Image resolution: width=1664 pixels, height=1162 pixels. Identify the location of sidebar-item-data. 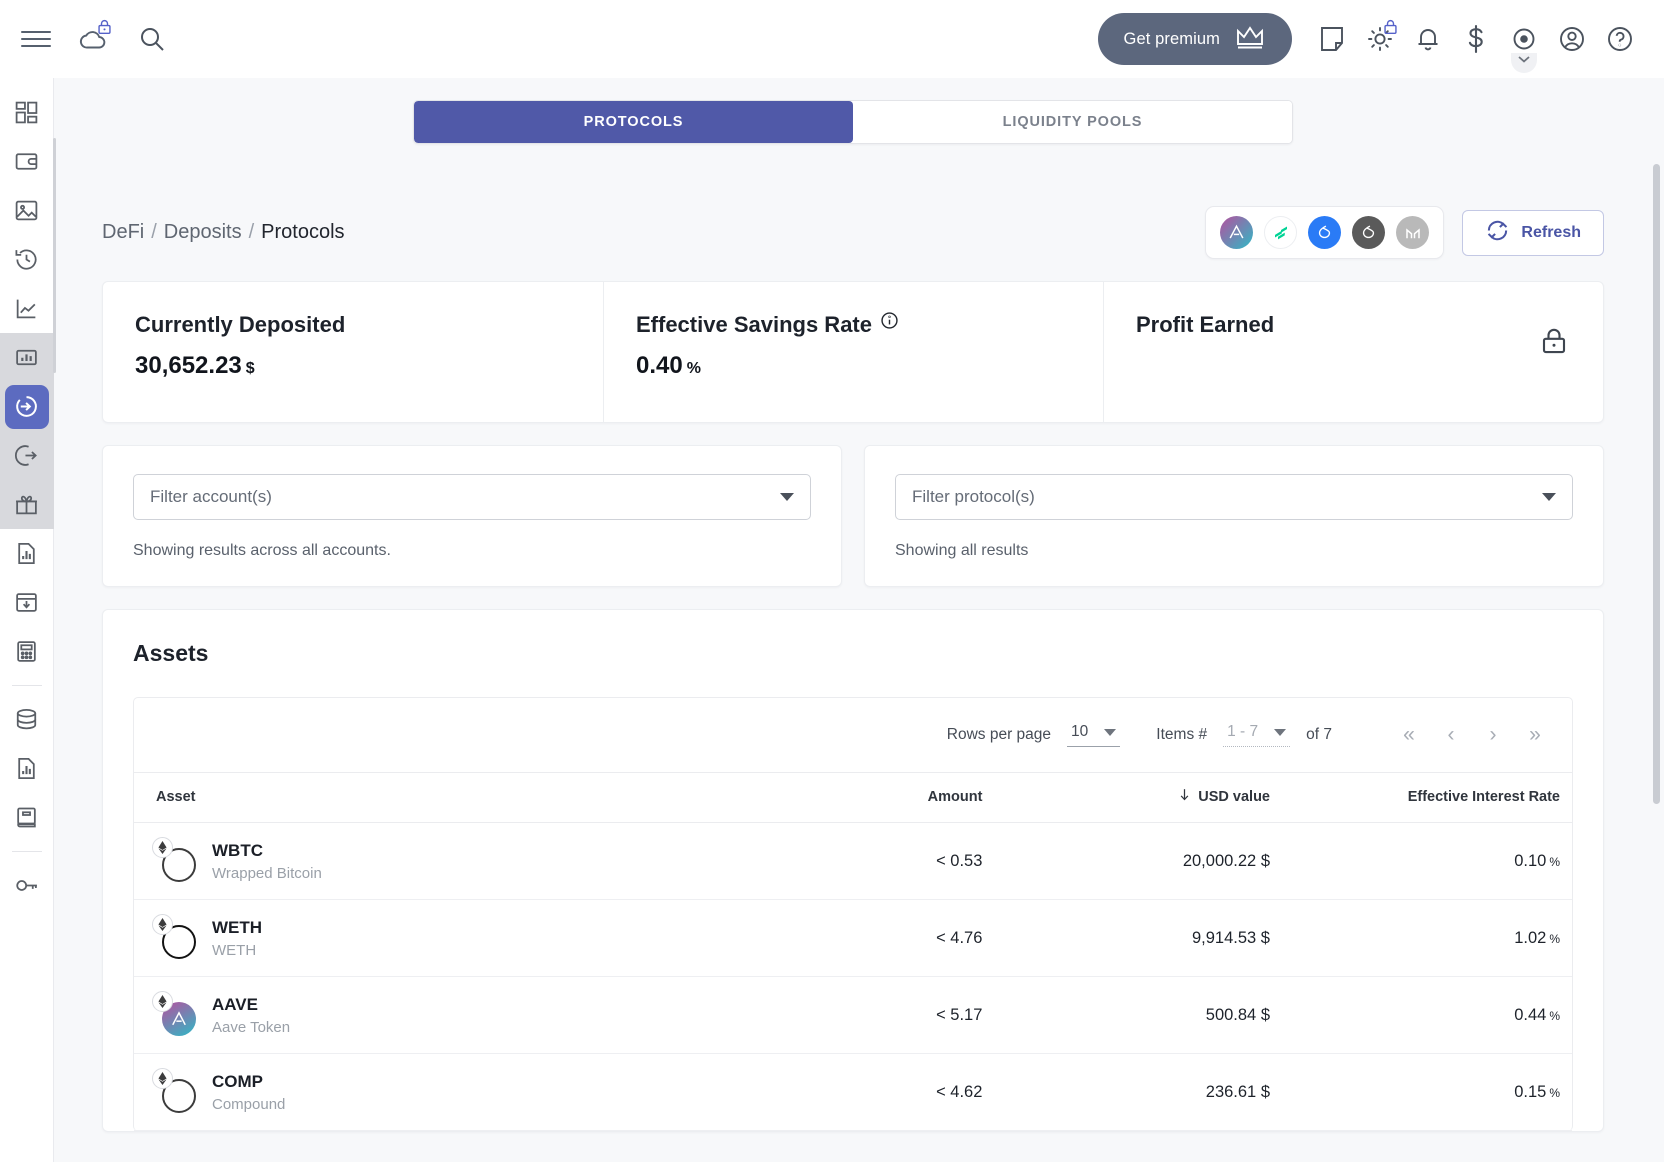
(27, 719).